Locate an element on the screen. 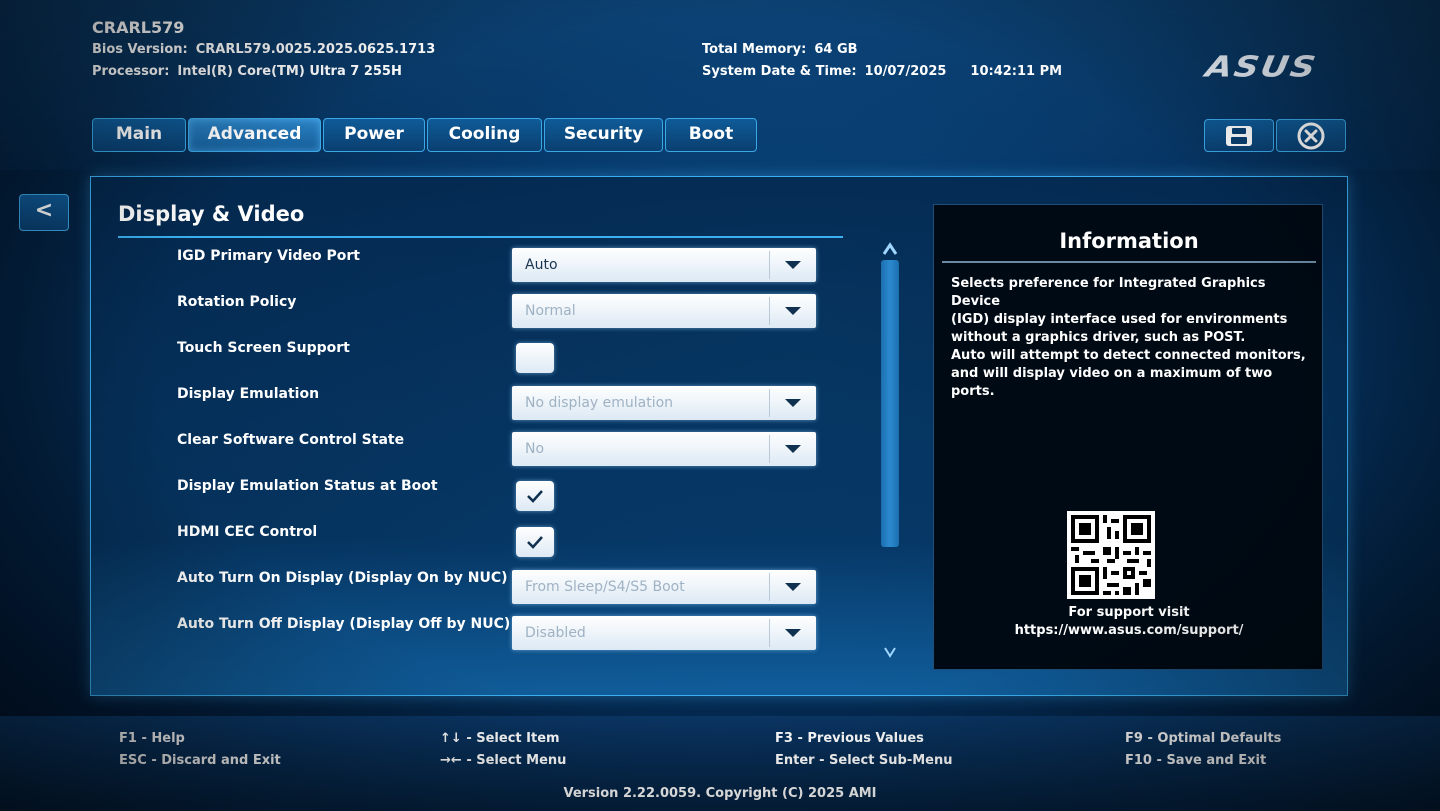 The height and width of the screenshot is (811, 1440). key-name: F1 is located at coordinates (128, 738).